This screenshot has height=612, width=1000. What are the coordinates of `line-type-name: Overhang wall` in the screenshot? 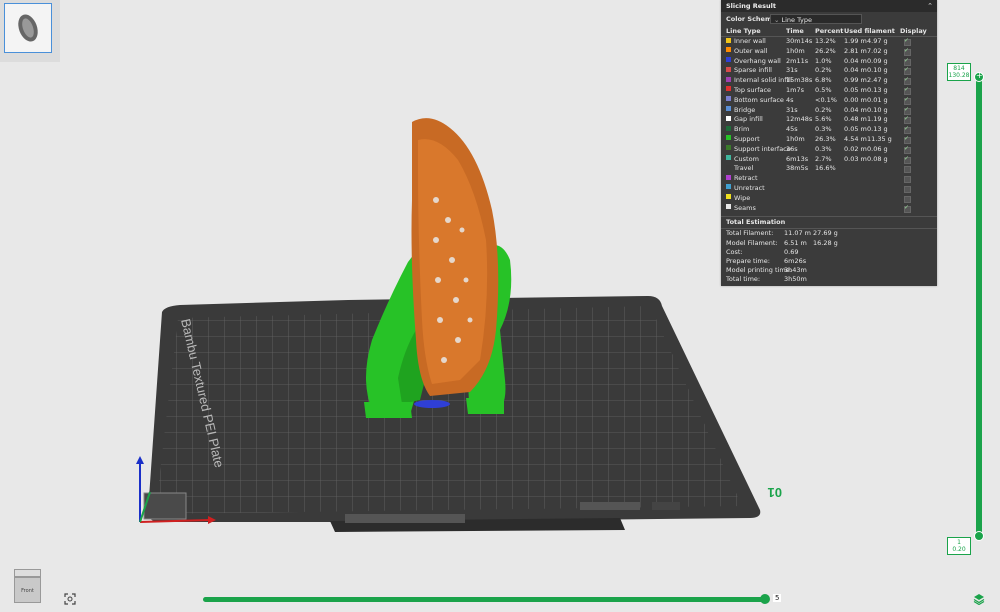 It's located at (753, 62).